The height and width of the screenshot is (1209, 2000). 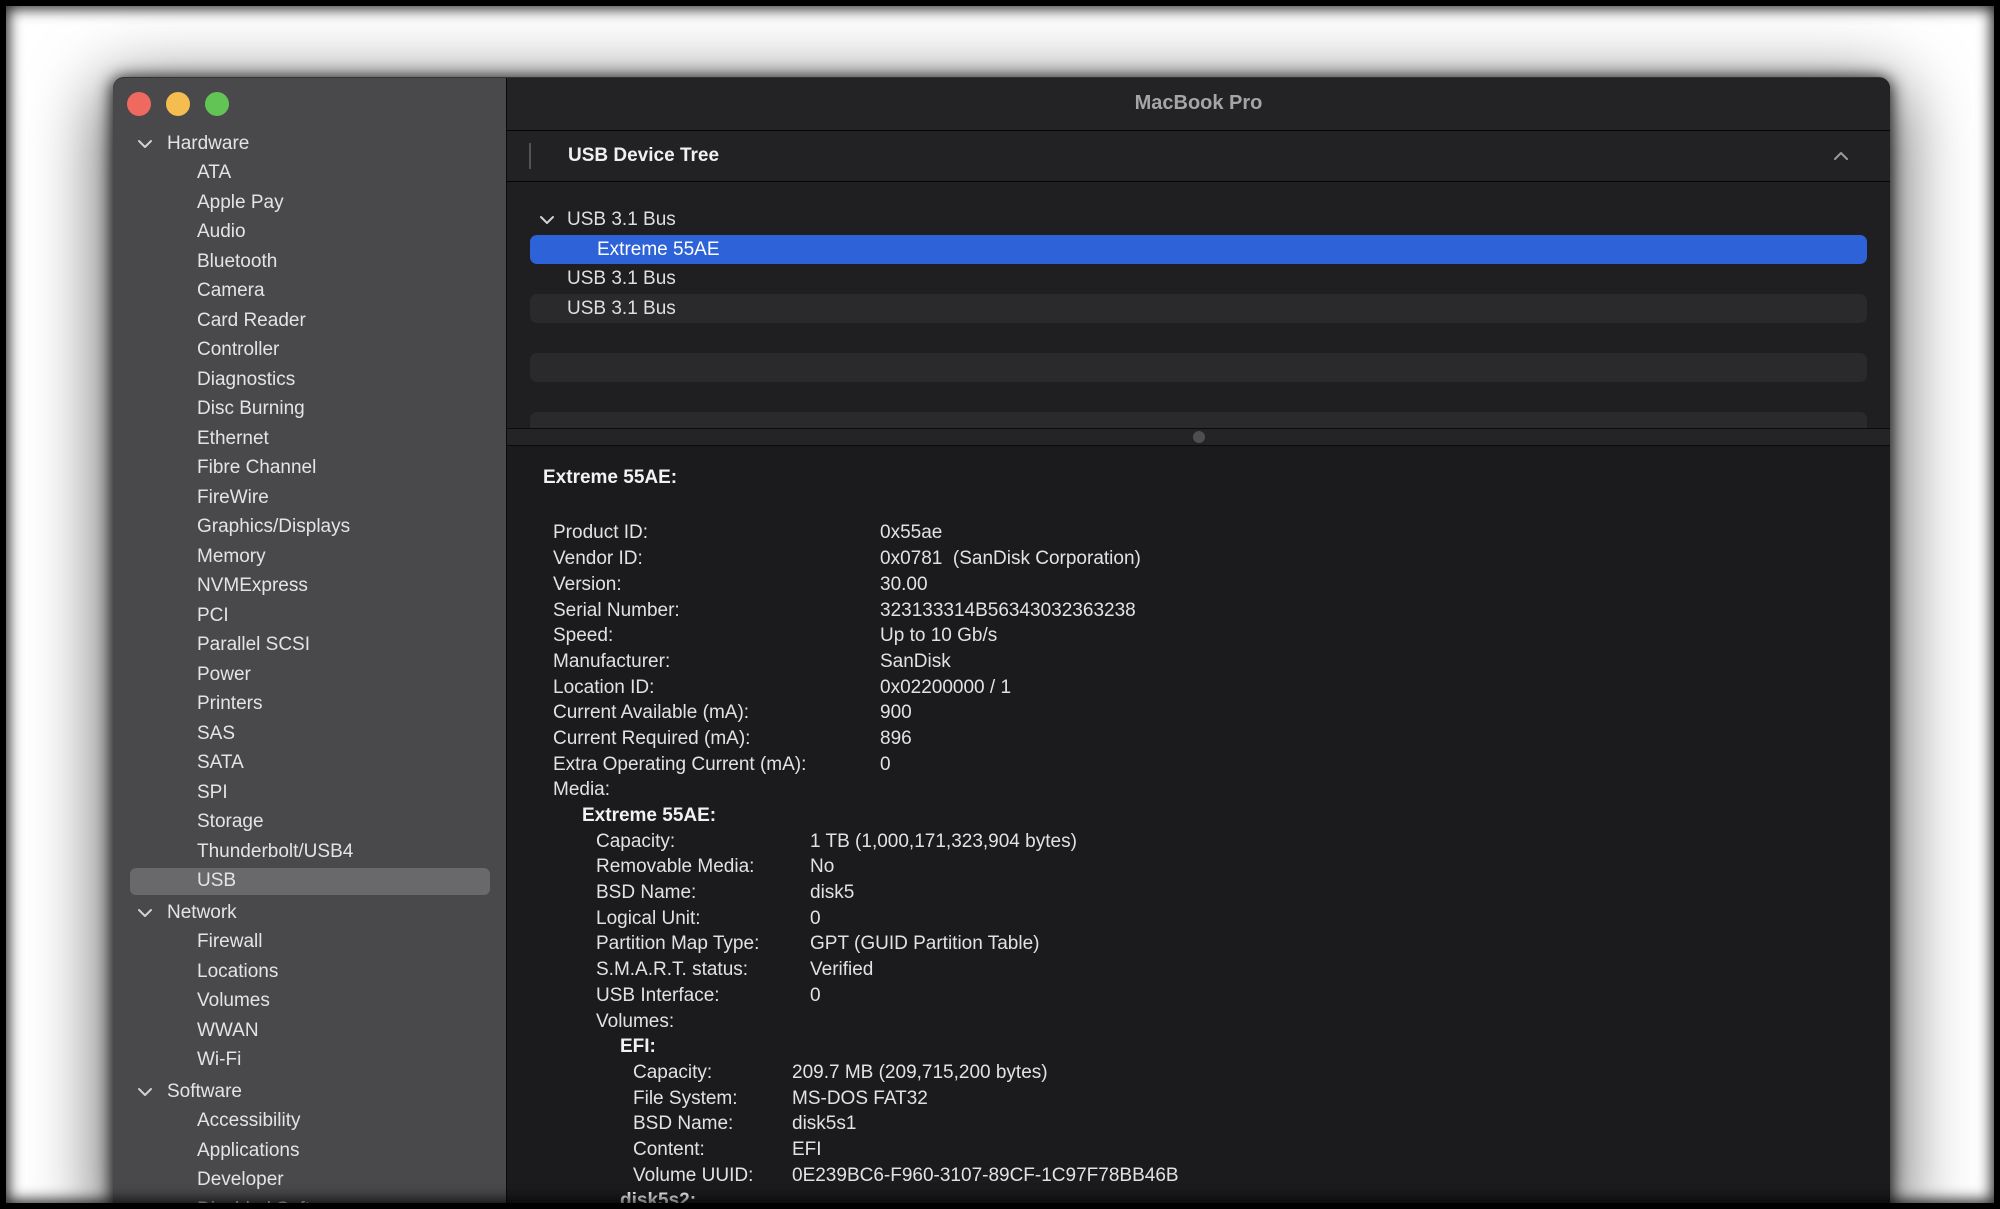 I want to click on detail-value: 30.00, so click(x=904, y=584).